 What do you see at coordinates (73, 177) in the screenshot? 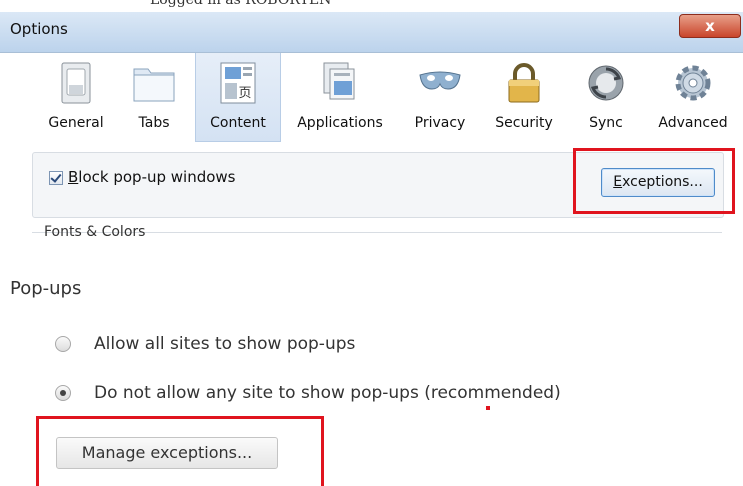
I see `label-mnemonic: B` at bounding box center [73, 177].